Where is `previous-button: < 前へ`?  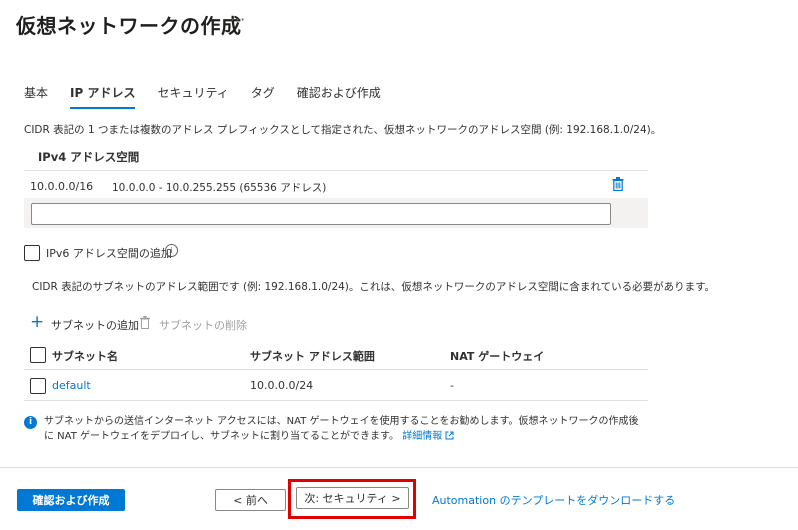
previous-button: < 前へ is located at coordinates (250, 500).